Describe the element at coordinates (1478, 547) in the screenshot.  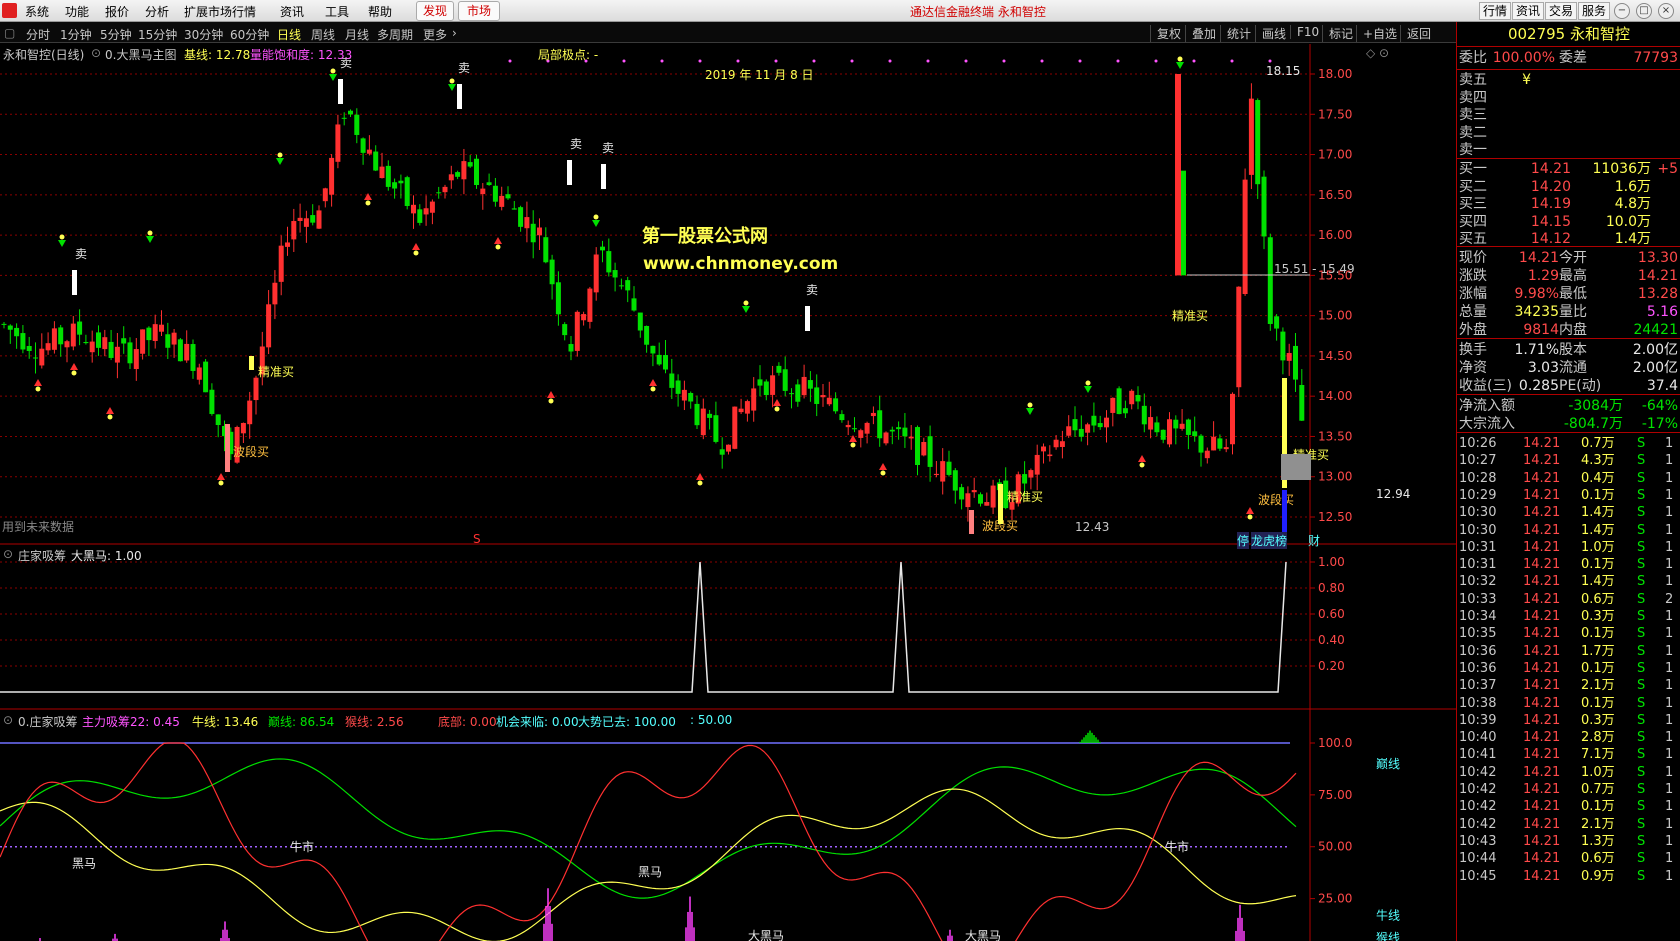
I see `tick-time: 10:31` at that location.